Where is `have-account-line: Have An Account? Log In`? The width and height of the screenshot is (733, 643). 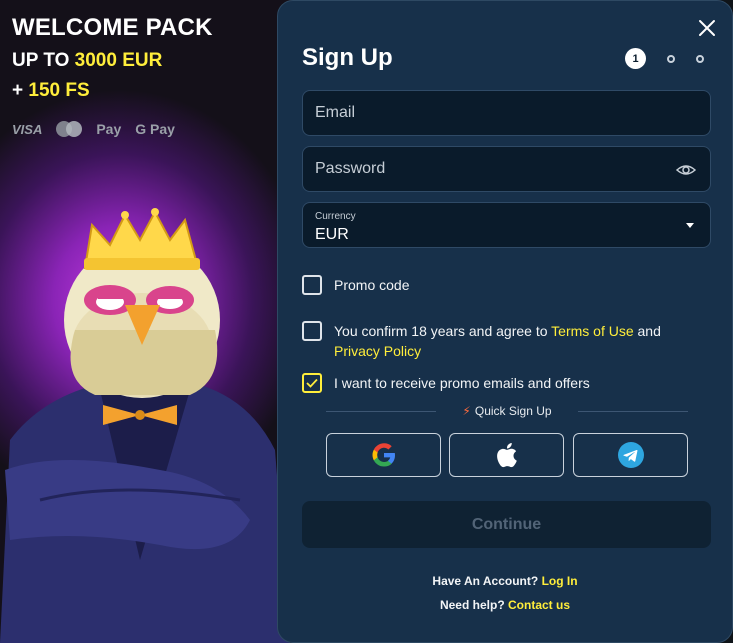
have-account-line: Have An Account? Log In is located at coordinates (505, 581).